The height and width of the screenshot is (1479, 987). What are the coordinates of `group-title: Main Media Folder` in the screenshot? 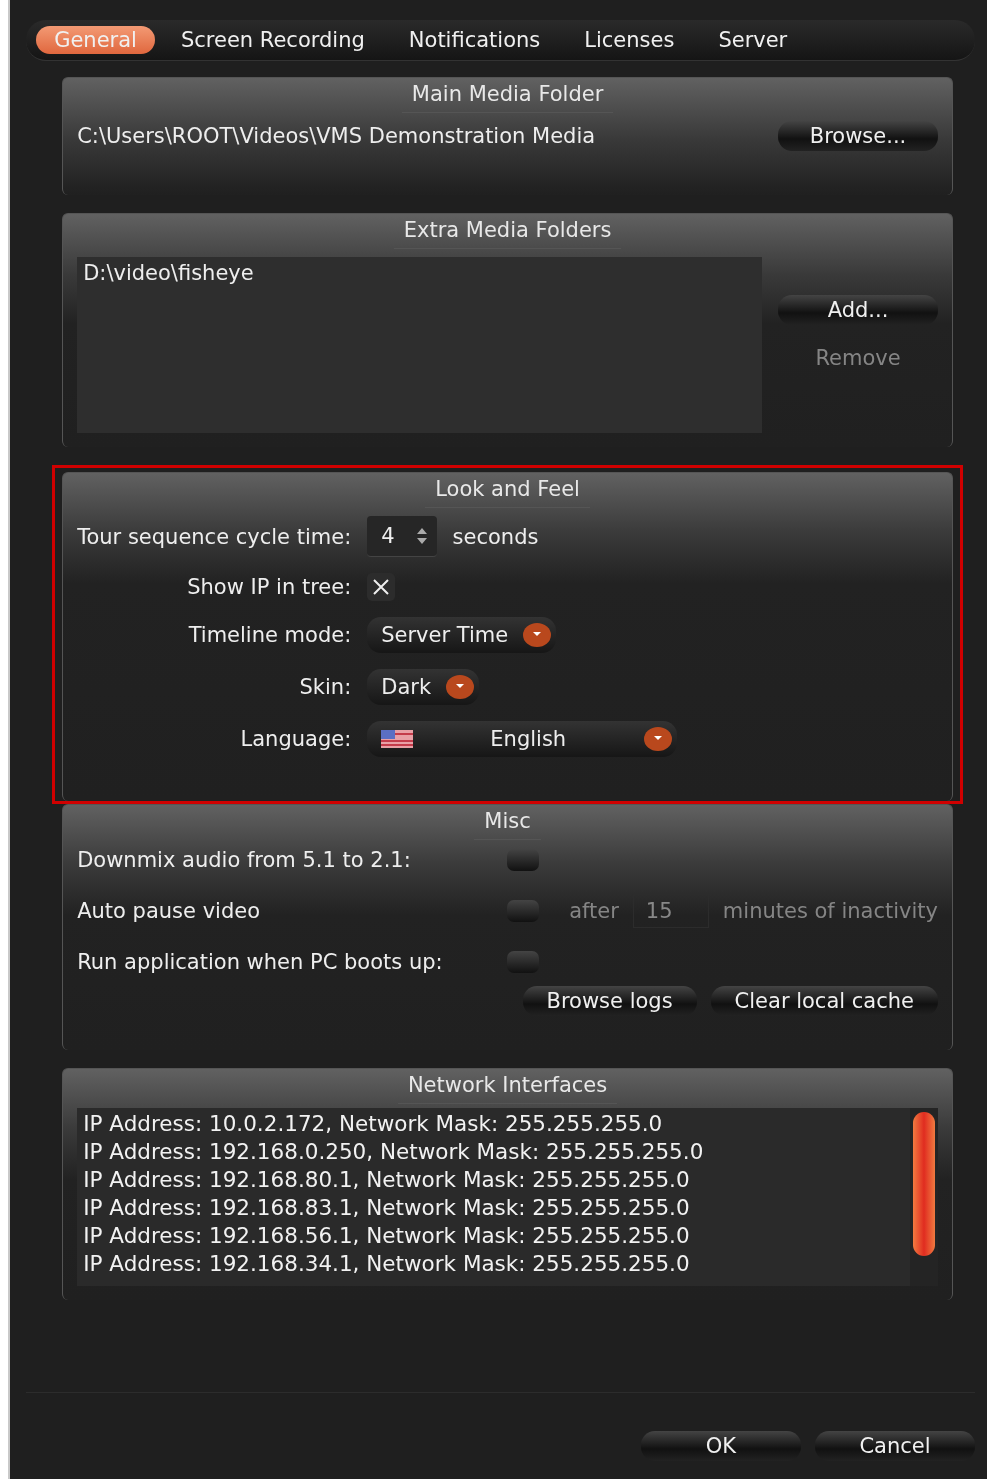 It's located at (507, 95).